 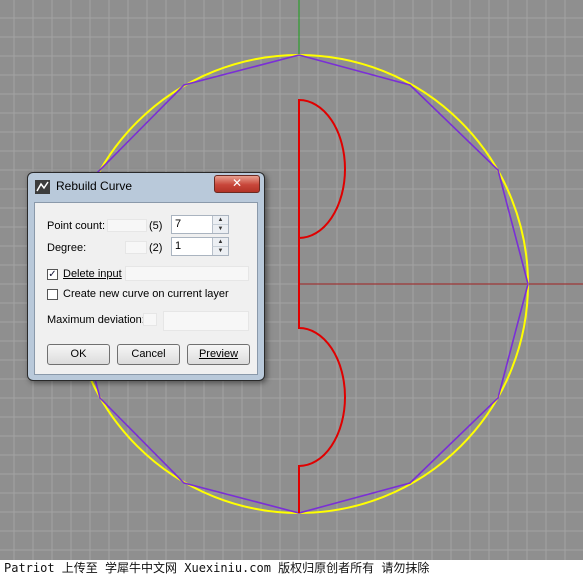 What do you see at coordinates (200, 246) in the screenshot?
I see `degree-stepper: 1 ▲ ▼` at bounding box center [200, 246].